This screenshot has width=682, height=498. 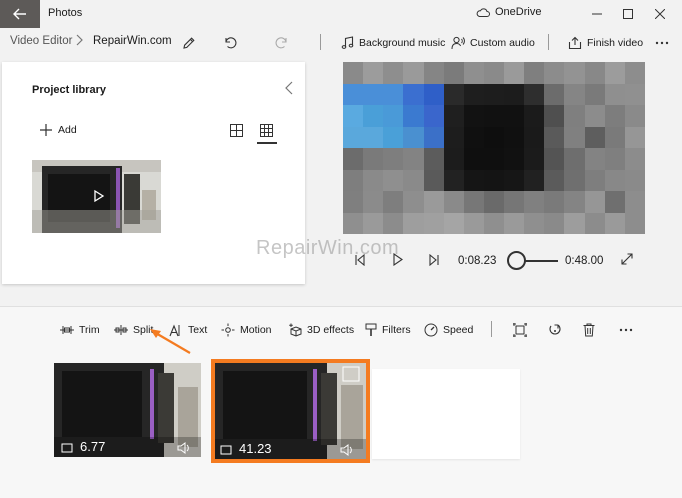 I want to click on motion-icon, so click(x=228, y=330).